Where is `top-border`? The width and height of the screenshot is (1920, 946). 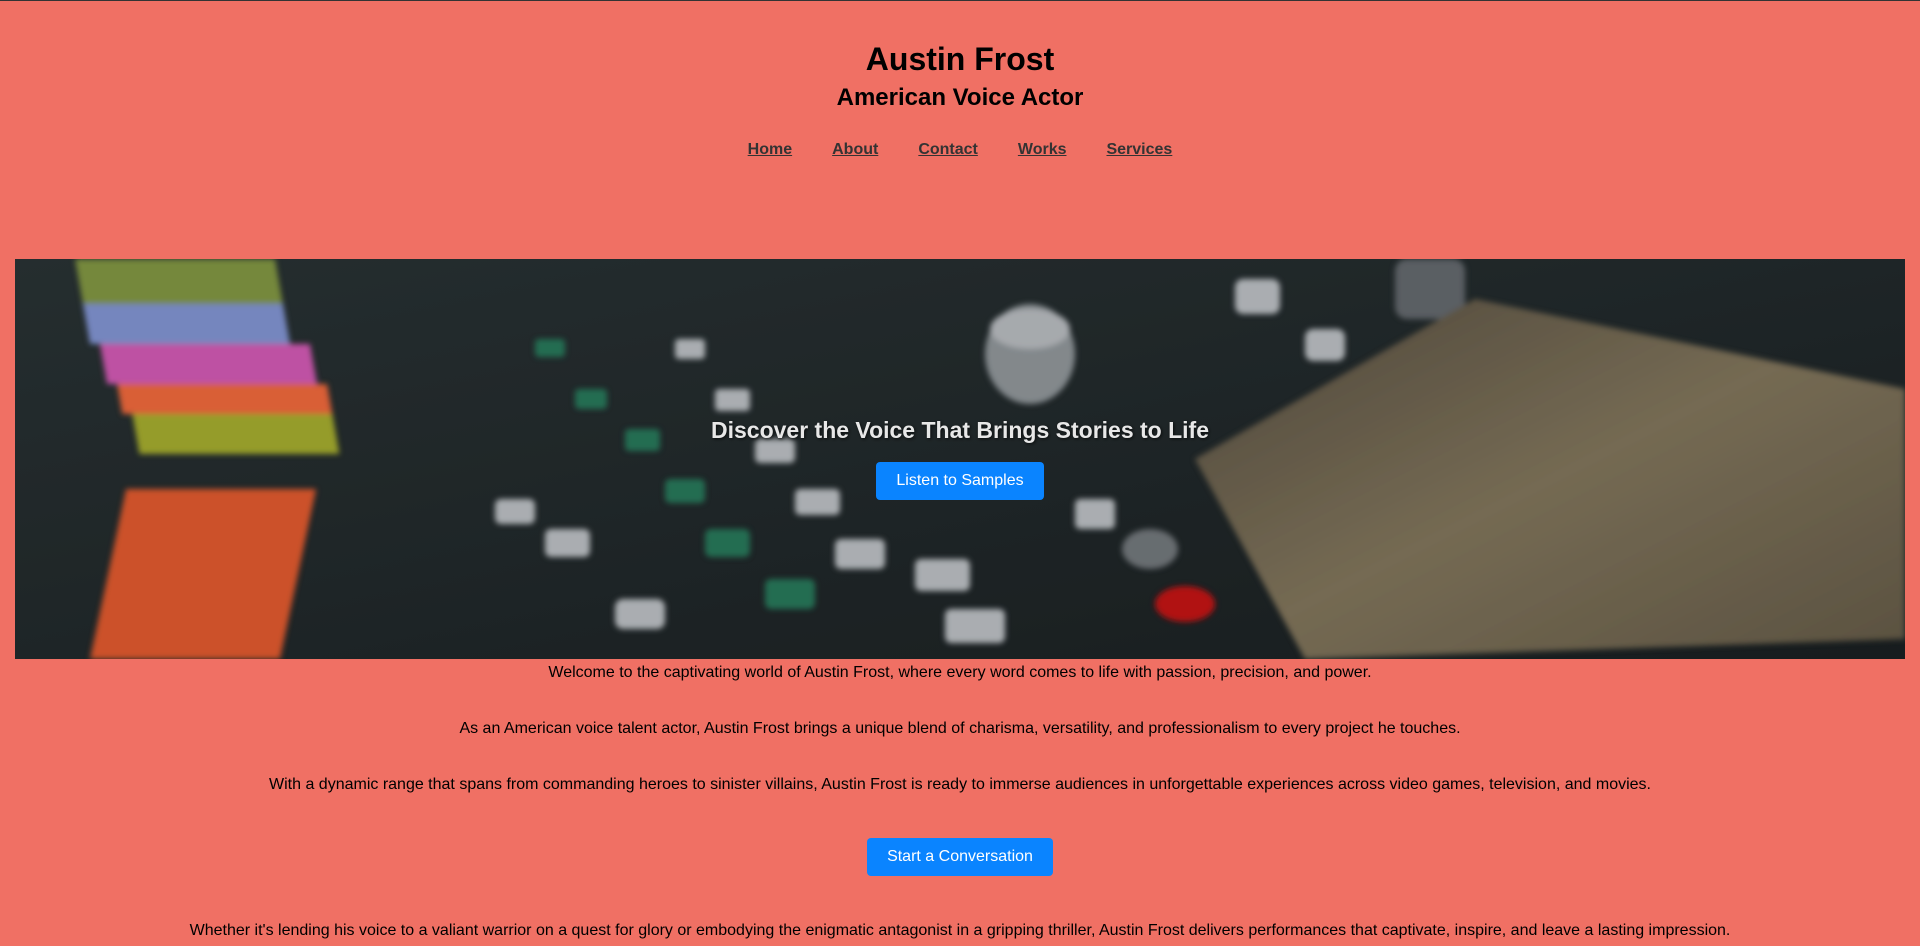 top-border is located at coordinates (960, 0).